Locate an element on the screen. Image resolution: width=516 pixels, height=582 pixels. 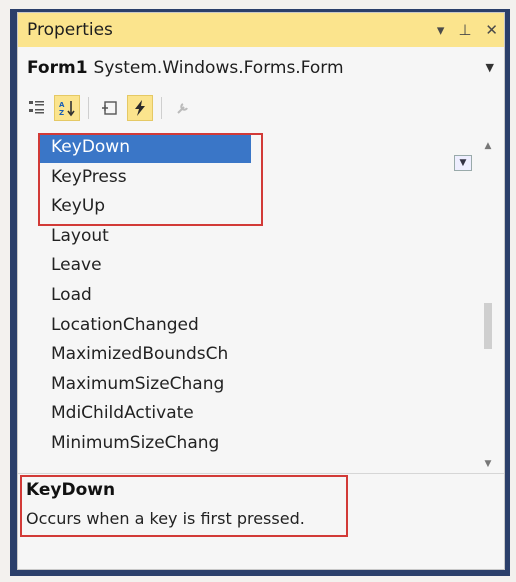
properties-button is located at coordinates (110, 108).